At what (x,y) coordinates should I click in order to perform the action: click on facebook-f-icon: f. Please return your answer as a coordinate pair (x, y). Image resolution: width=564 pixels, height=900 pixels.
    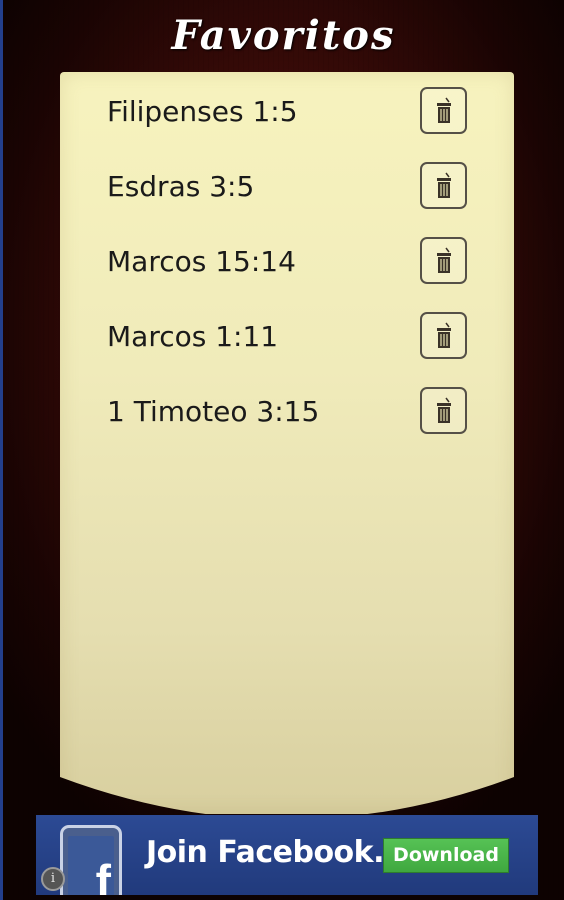
    Looking at the image, I should click on (103, 875).